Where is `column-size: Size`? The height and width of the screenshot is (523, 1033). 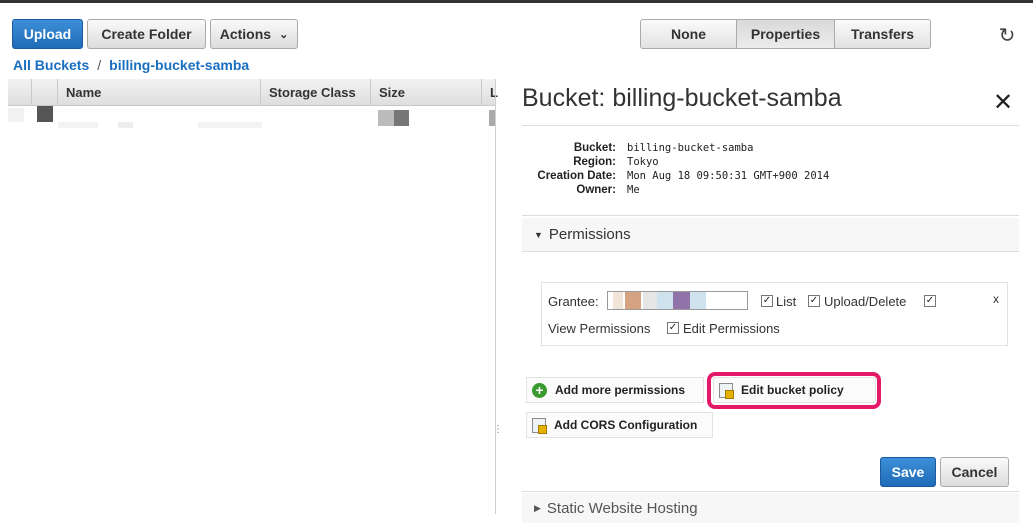 column-size: Size is located at coordinates (426, 92).